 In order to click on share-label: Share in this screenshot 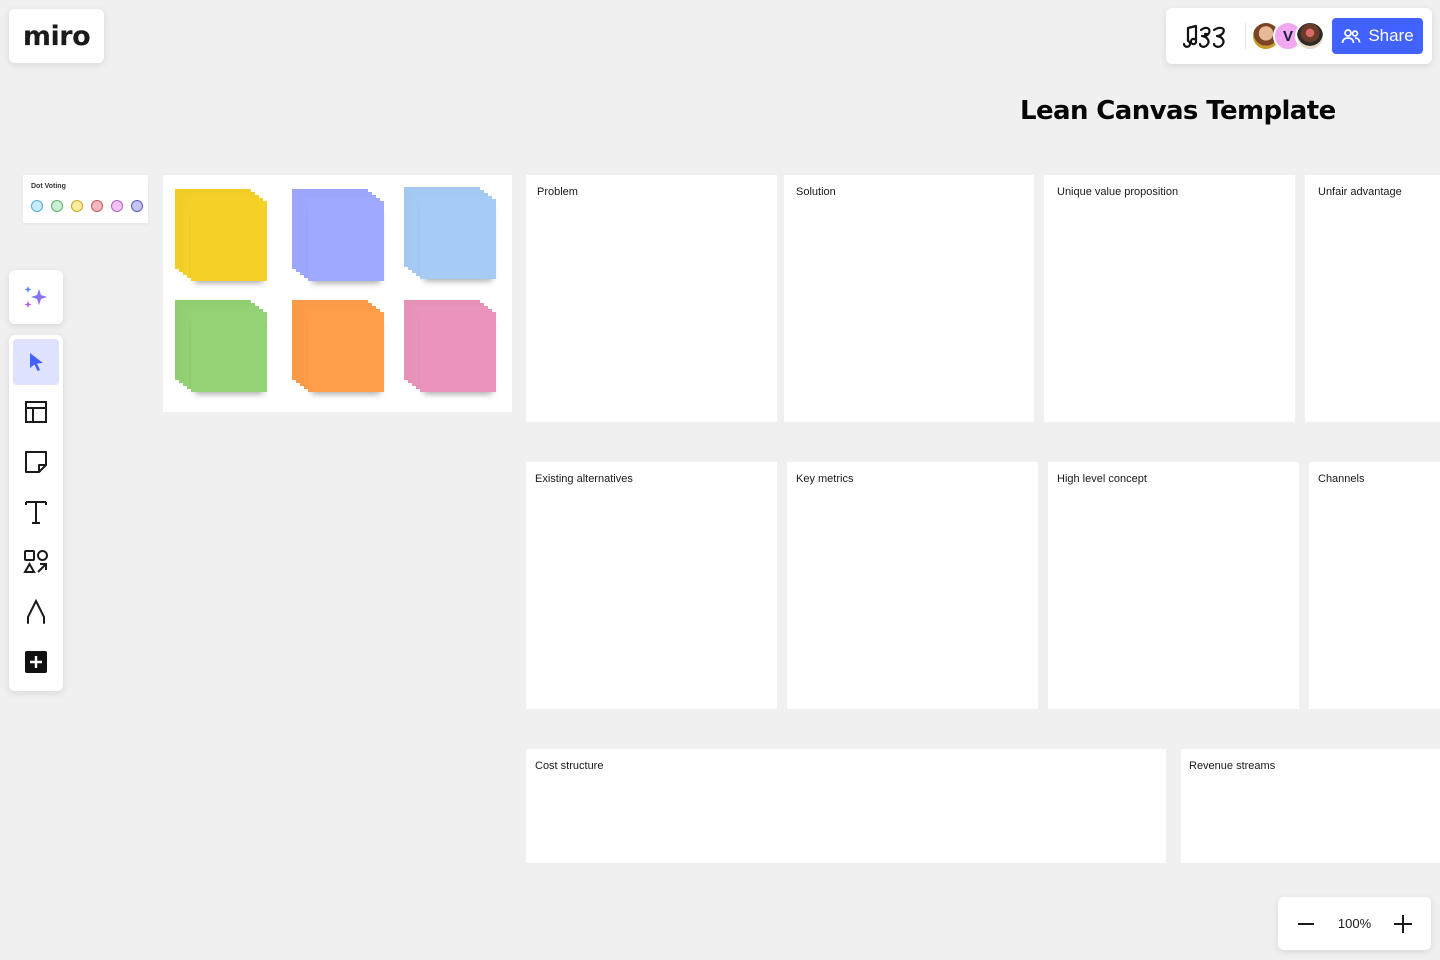, I will do `click(1391, 35)`.